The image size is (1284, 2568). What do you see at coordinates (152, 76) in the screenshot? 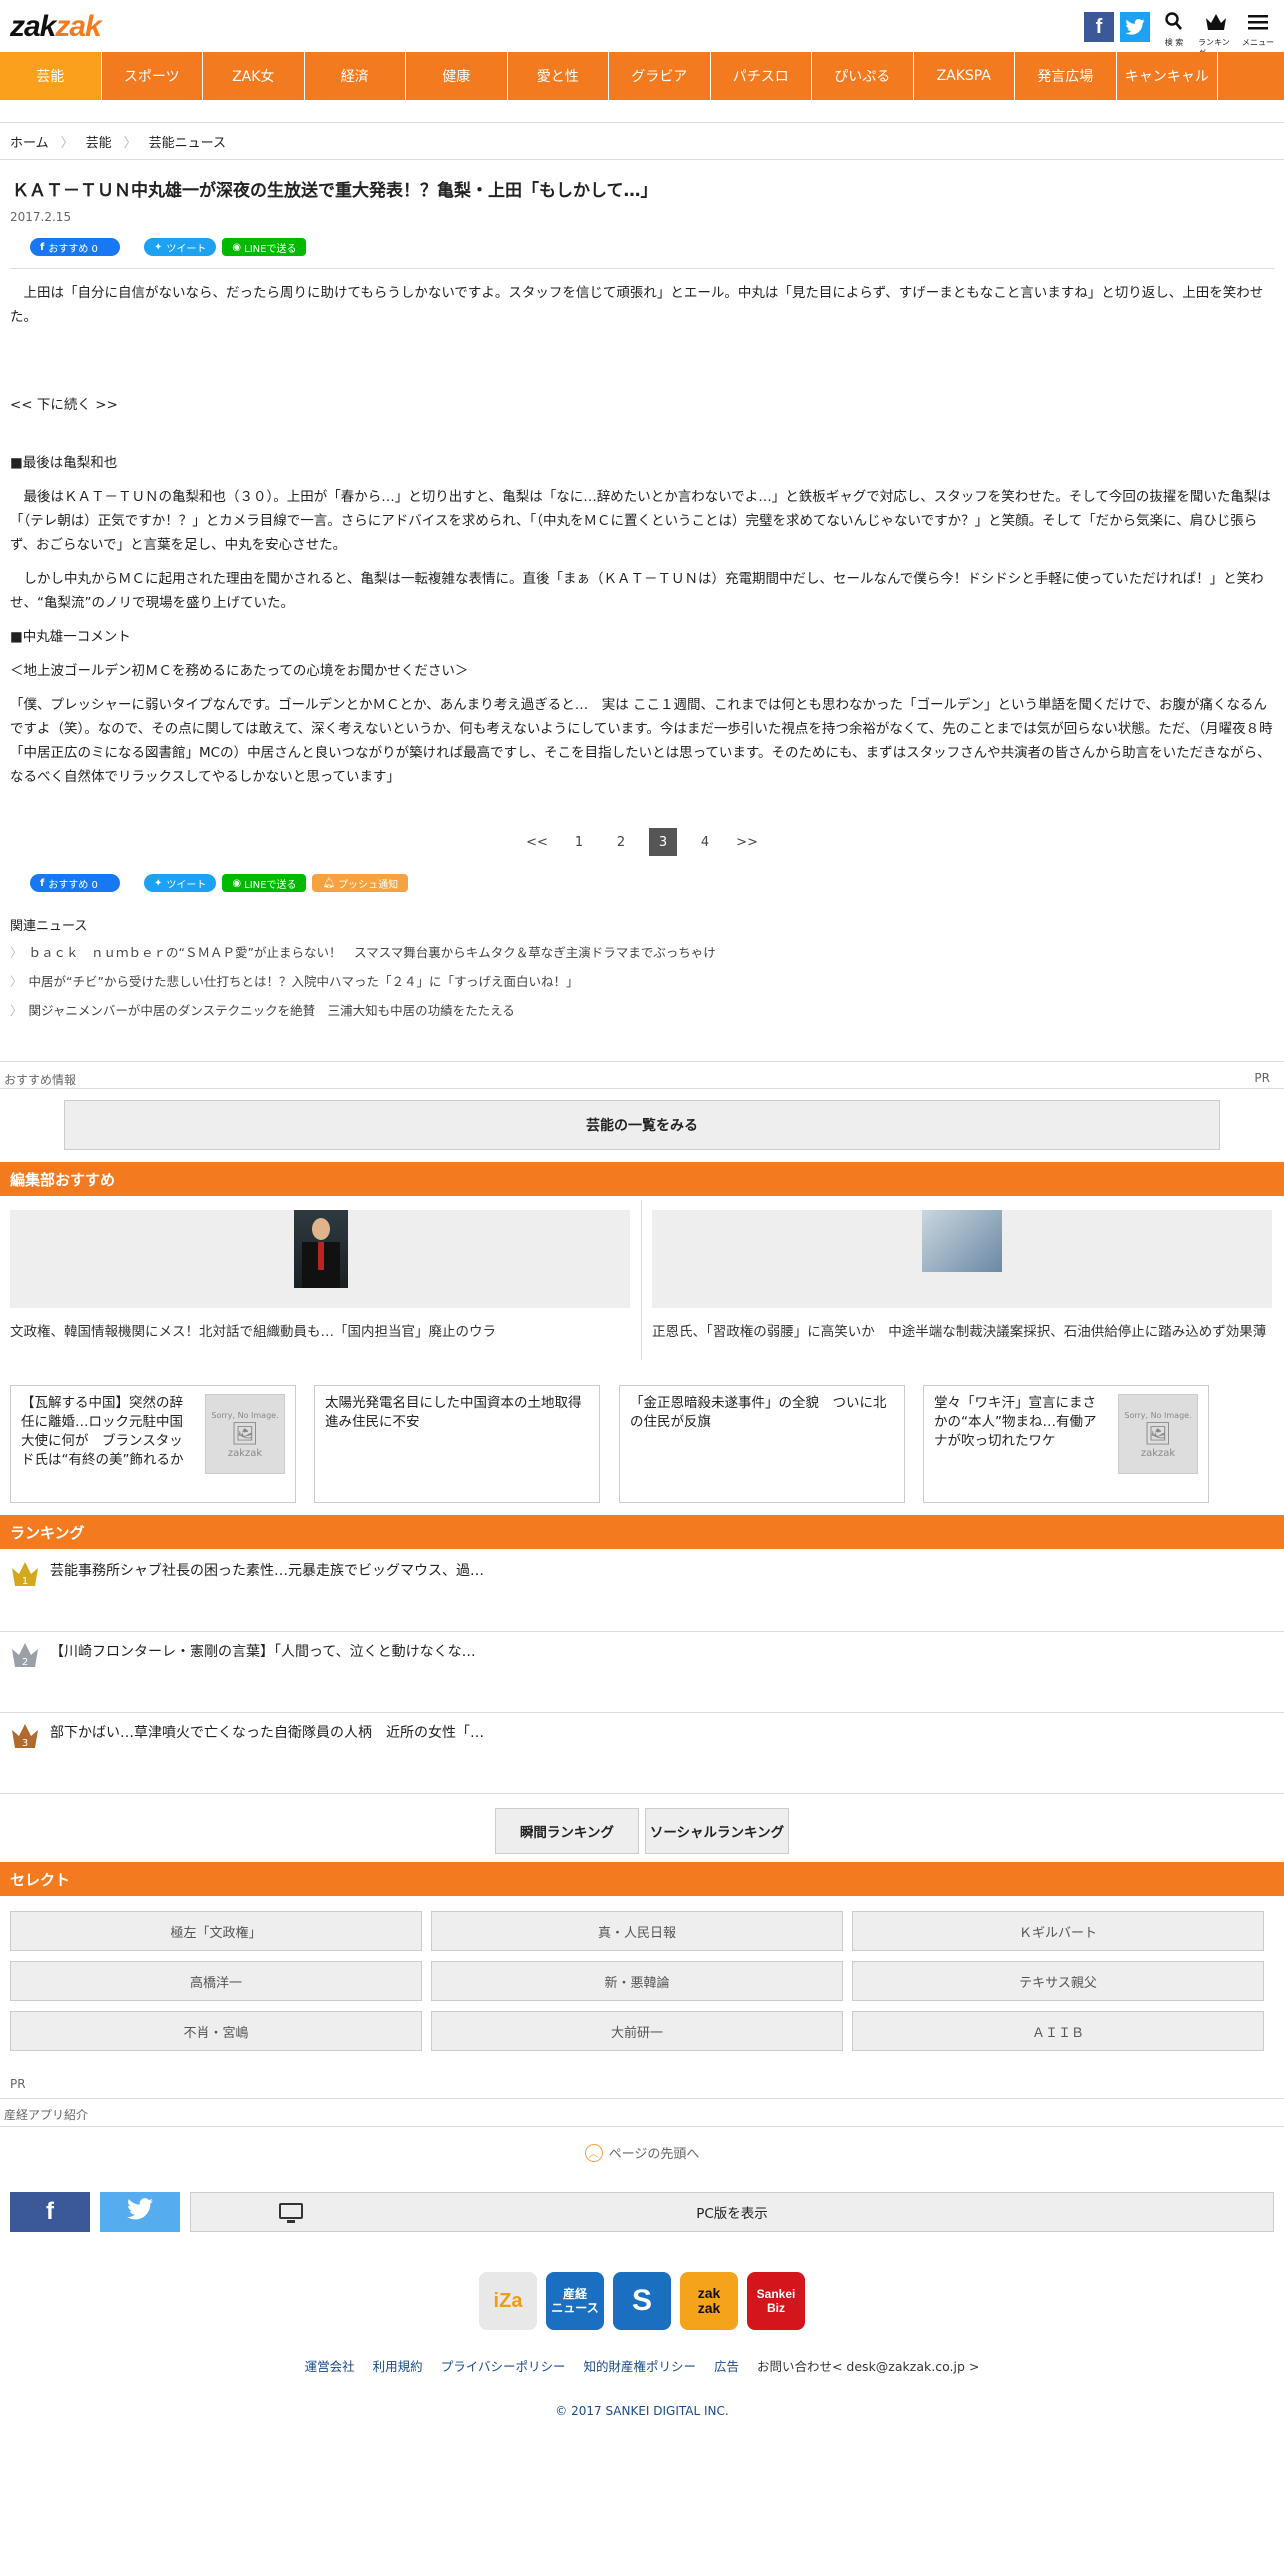
I see `nav-item-sports: スポーツ` at bounding box center [152, 76].